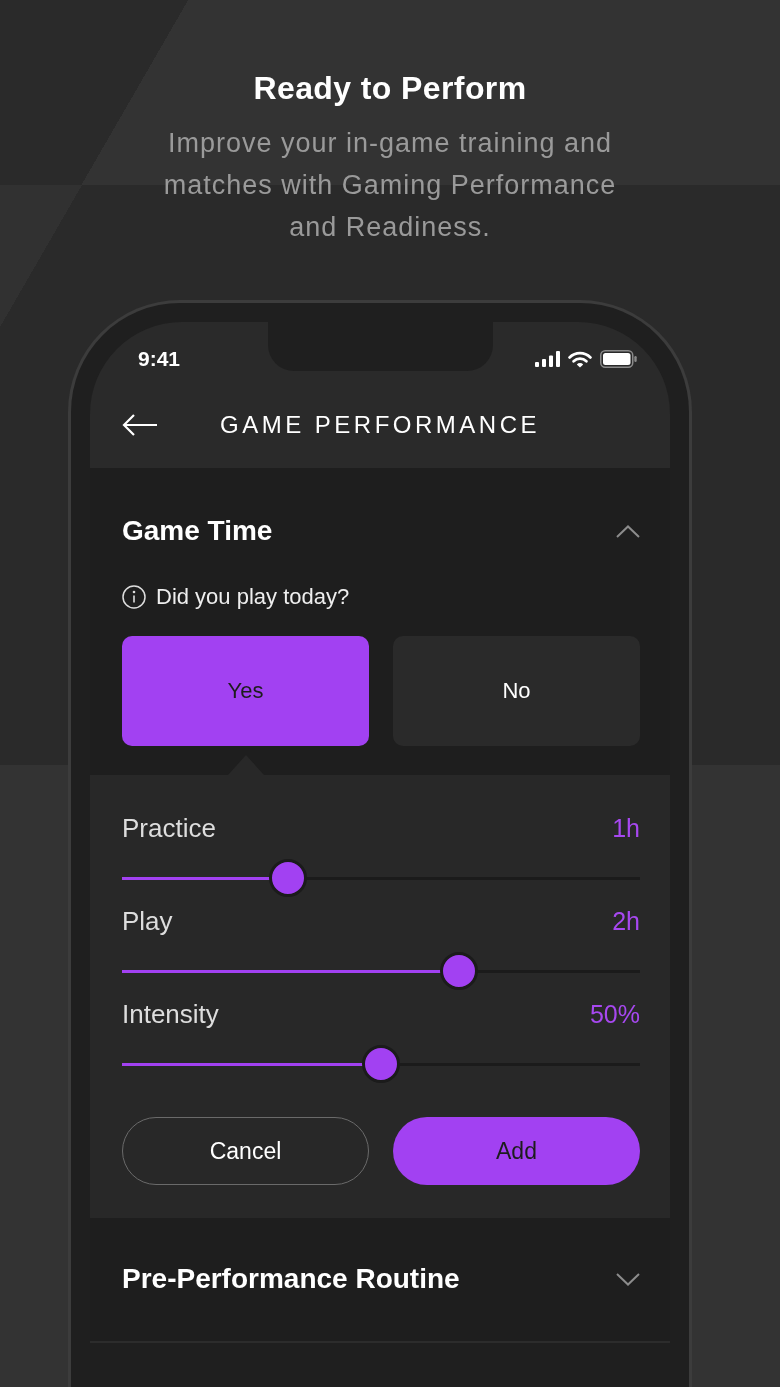 The image size is (780, 1387). What do you see at coordinates (381, 1279) in the screenshot?
I see `section-header: Pre-Performance Routine` at bounding box center [381, 1279].